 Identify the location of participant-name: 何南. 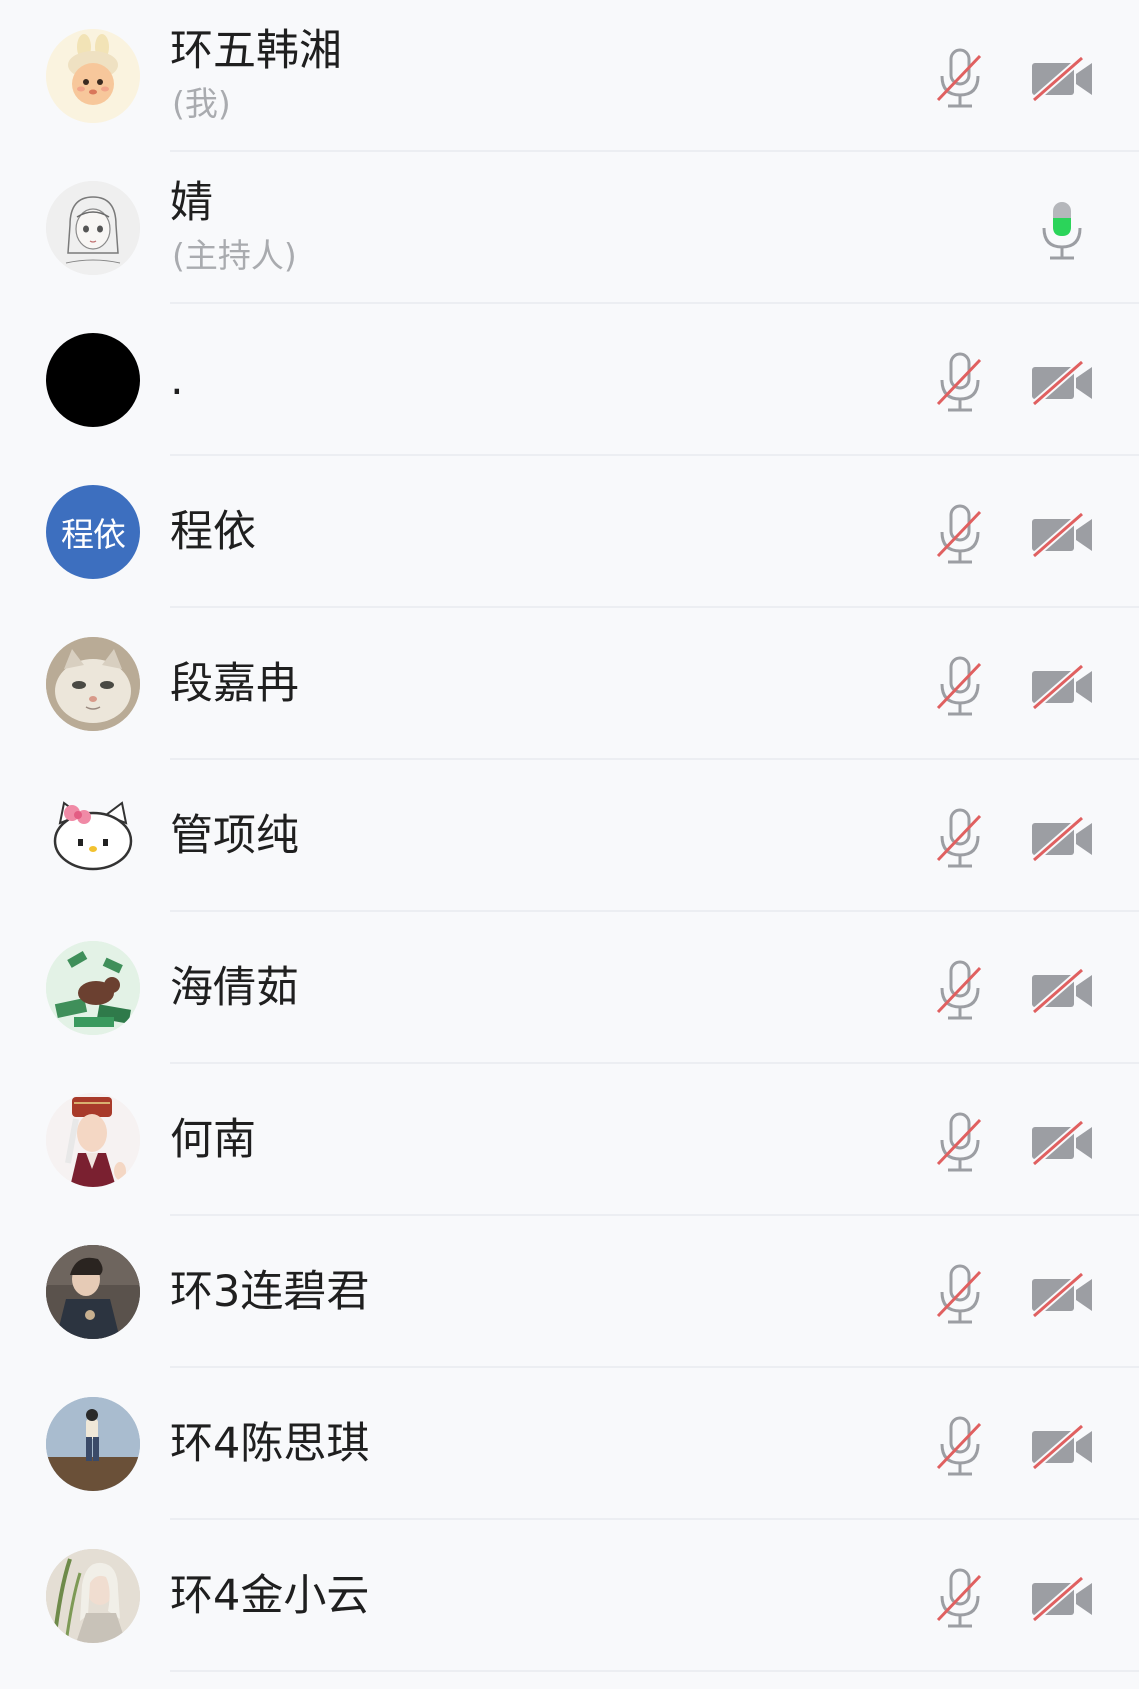
(213, 1140).